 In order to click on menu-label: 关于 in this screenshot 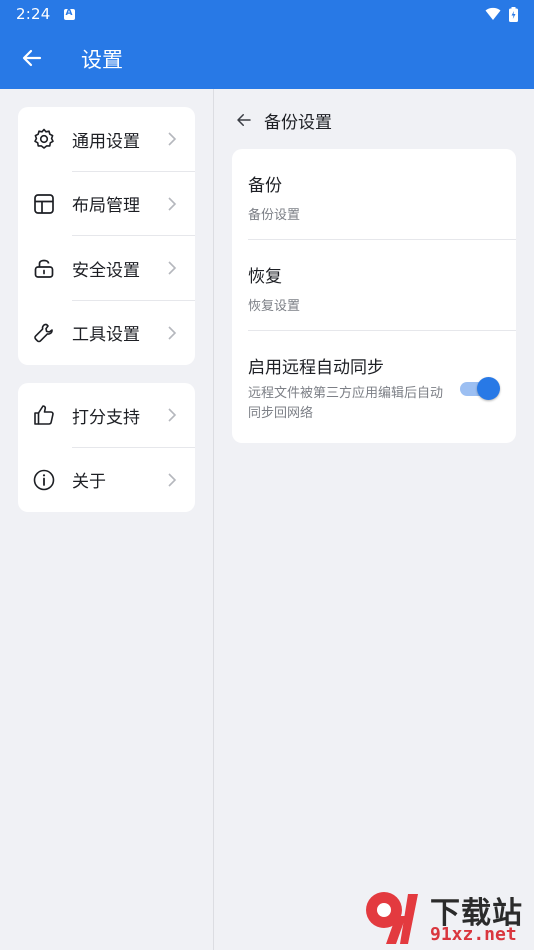, I will do `click(89, 482)`.